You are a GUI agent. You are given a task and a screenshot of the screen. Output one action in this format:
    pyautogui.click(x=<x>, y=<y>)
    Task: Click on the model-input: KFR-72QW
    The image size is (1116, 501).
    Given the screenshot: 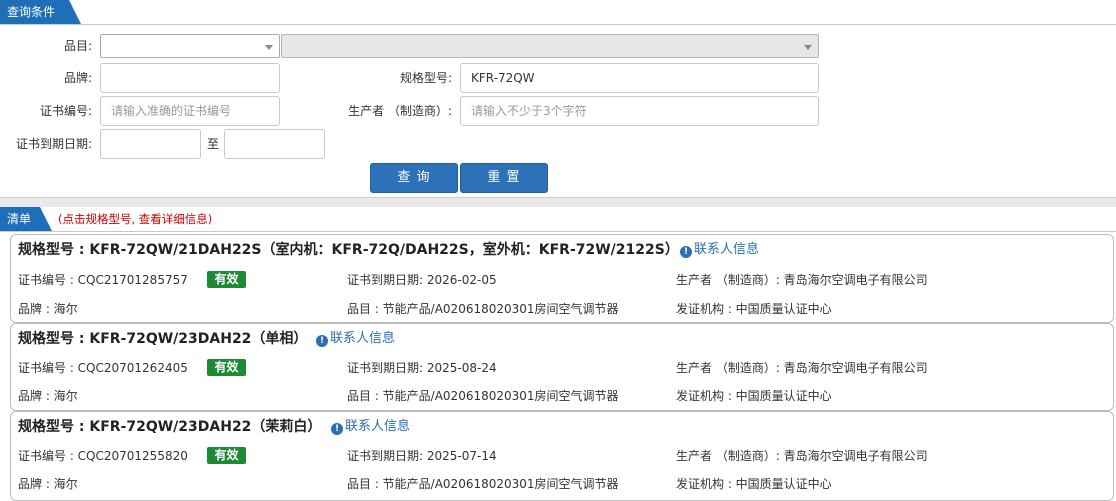 What is the action you would take?
    pyautogui.click(x=639, y=78)
    